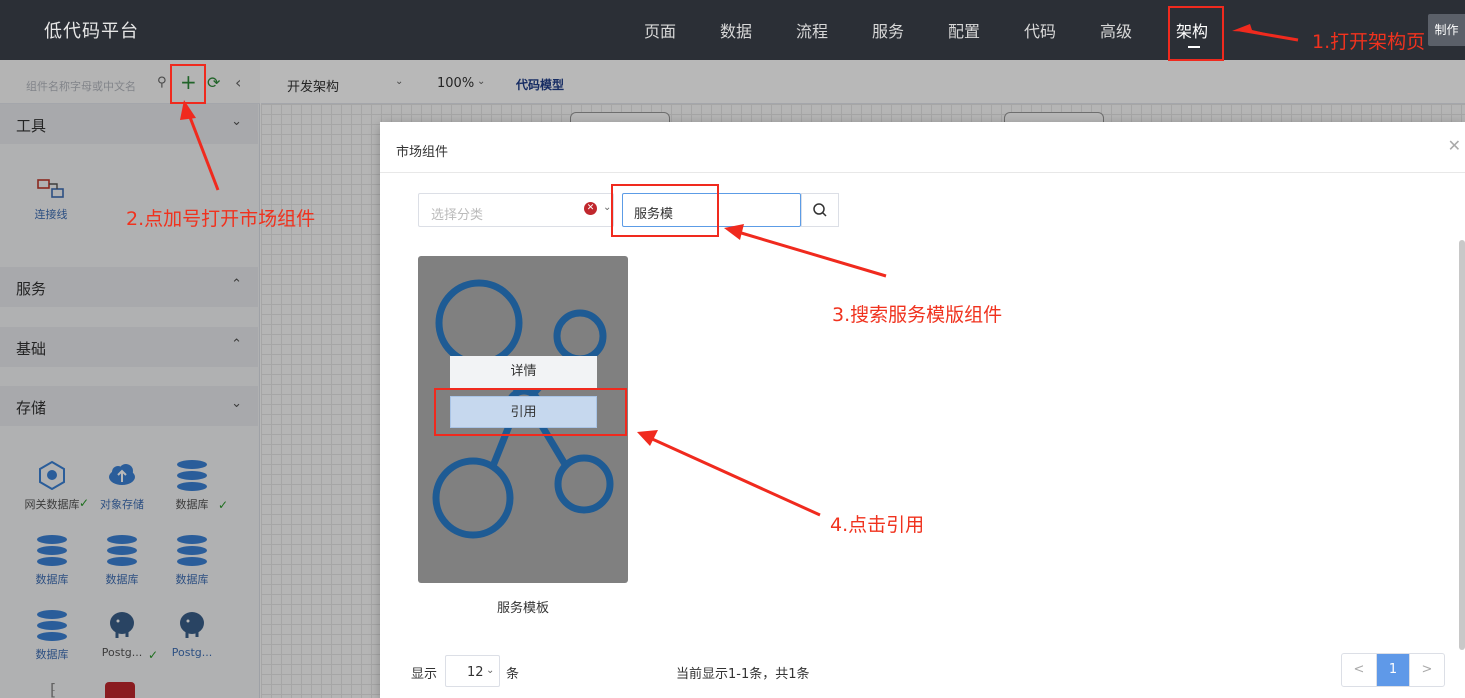  I want to click on arrow-step2, so click(188, 110).